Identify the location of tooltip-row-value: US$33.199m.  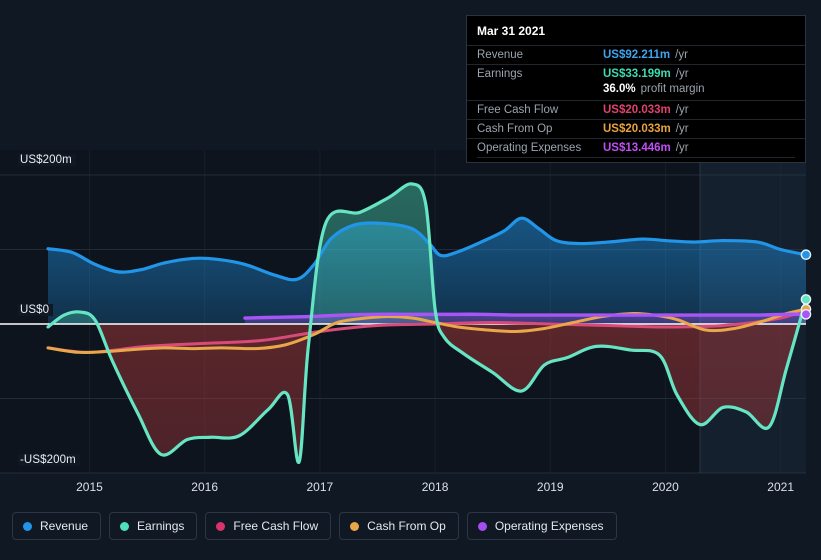
(637, 74).